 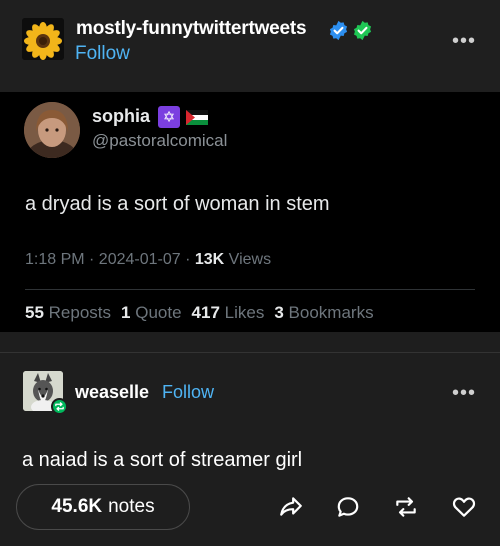 I want to click on sunflower-avatar, so click(x=43, y=39).